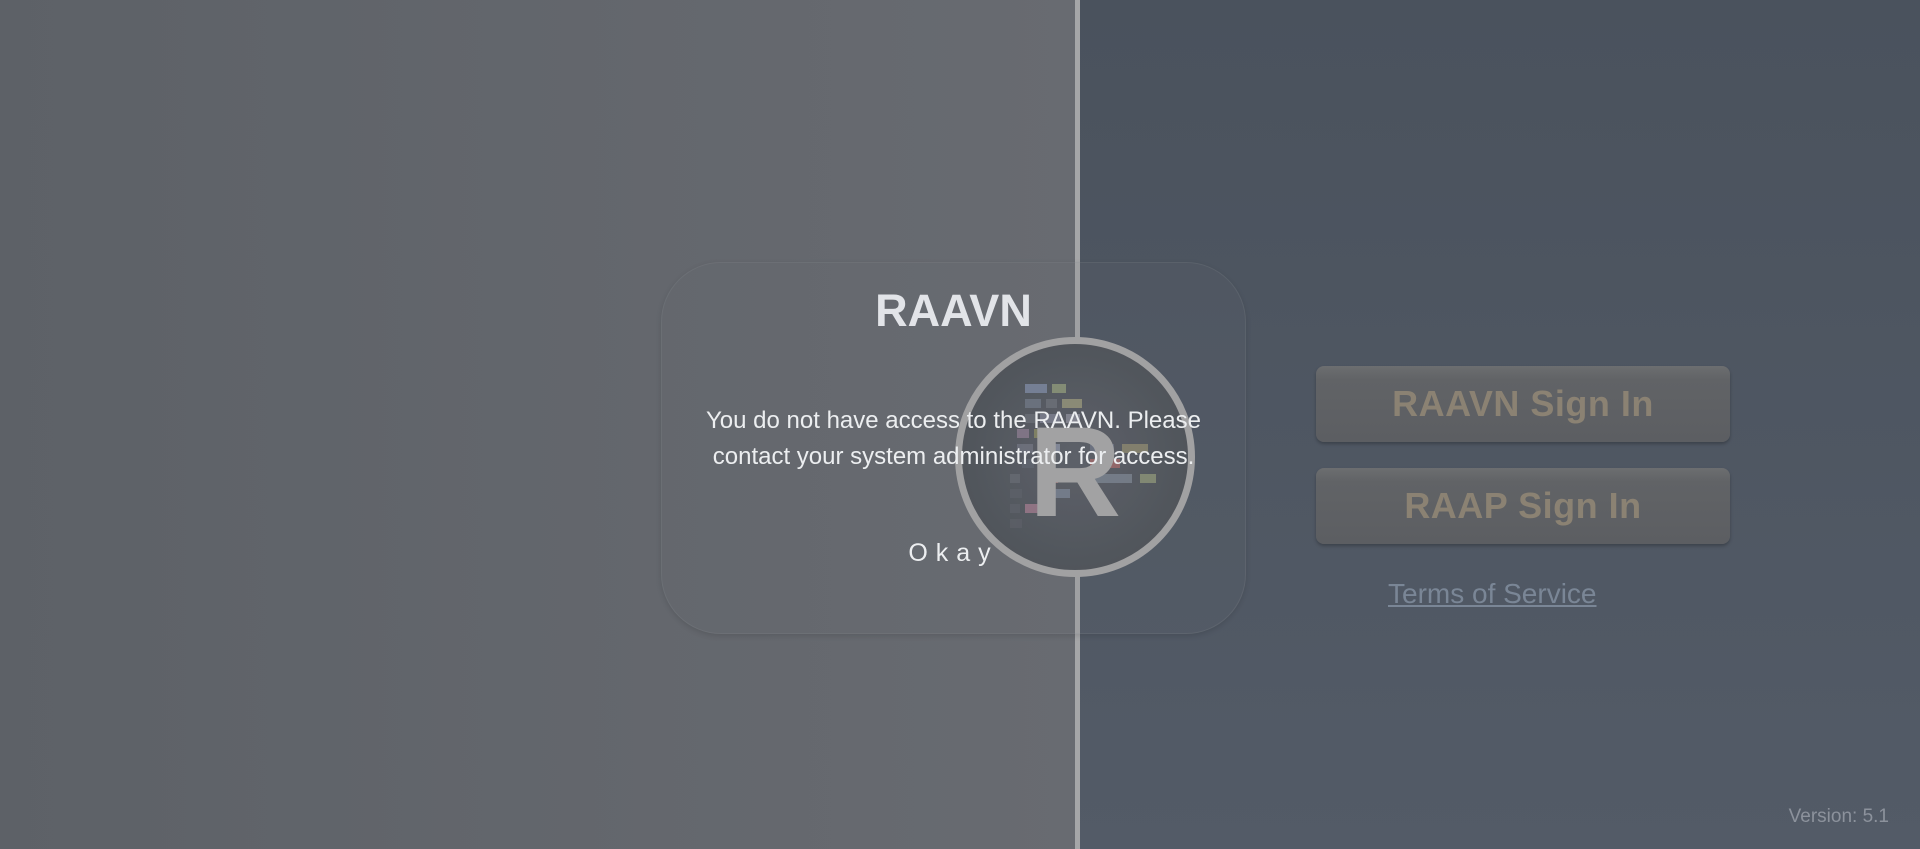  What do you see at coordinates (1838, 816) in the screenshot?
I see `version-label: Version: 5.1` at bounding box center [1838, 816].